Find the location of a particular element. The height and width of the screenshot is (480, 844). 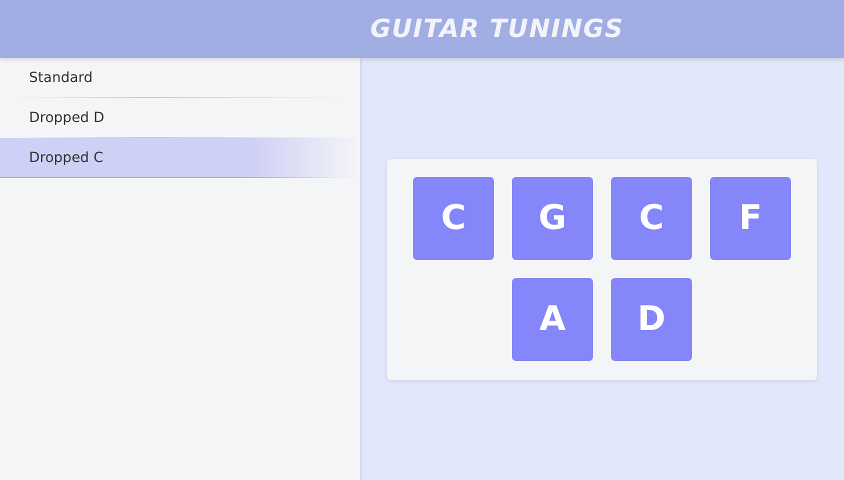

tuning-item: Dropped D is located at coordinates (180, 118).